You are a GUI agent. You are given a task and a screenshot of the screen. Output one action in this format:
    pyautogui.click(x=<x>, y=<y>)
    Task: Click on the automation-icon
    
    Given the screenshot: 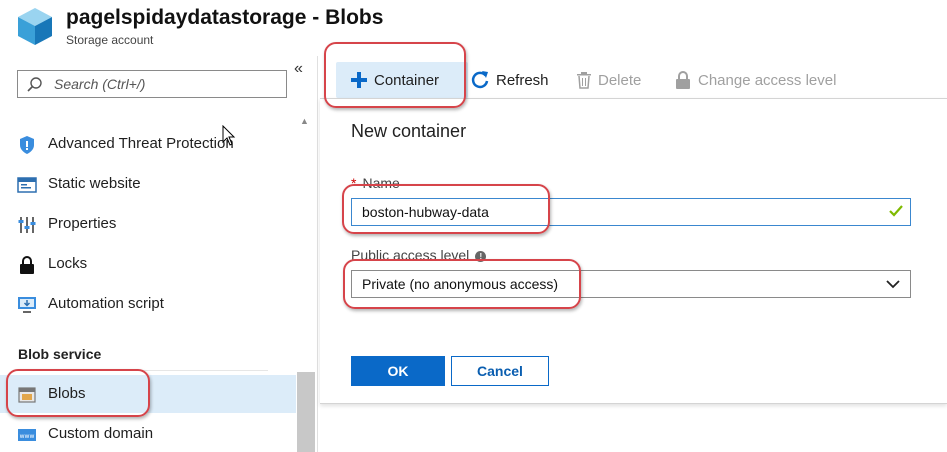 What is the action you would take?
    pyautogui.click(x=27, y=305)
    